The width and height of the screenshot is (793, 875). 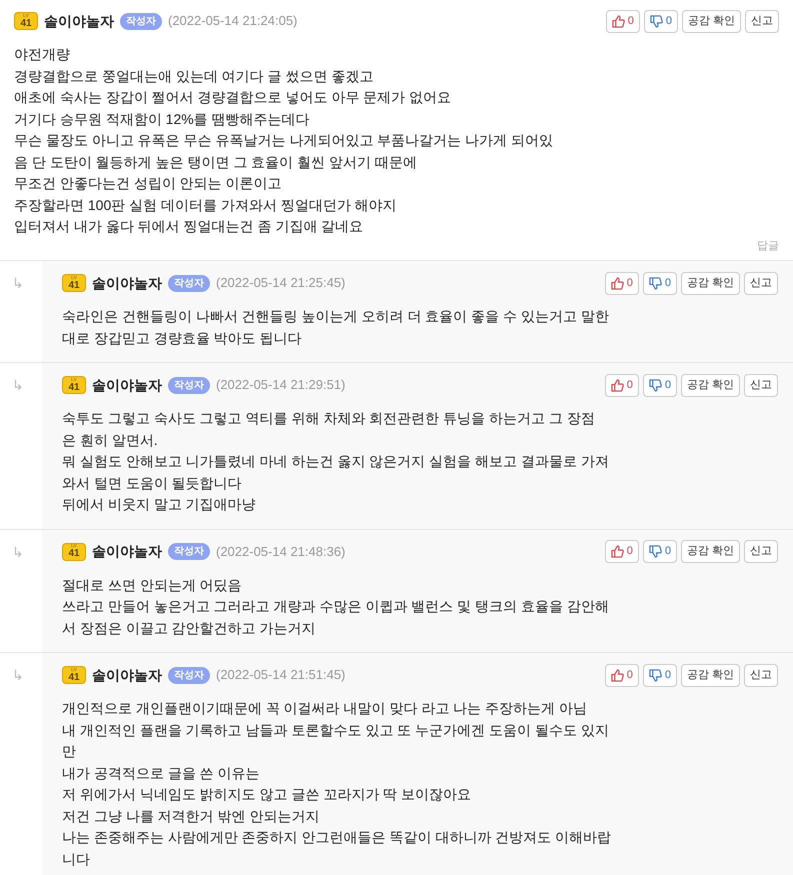 I want to click on comment-line: 입터져서 내가 옳다 뒤에서 찡얼대는건 좀 기집애 갈네요, so click(x=189, y=226).